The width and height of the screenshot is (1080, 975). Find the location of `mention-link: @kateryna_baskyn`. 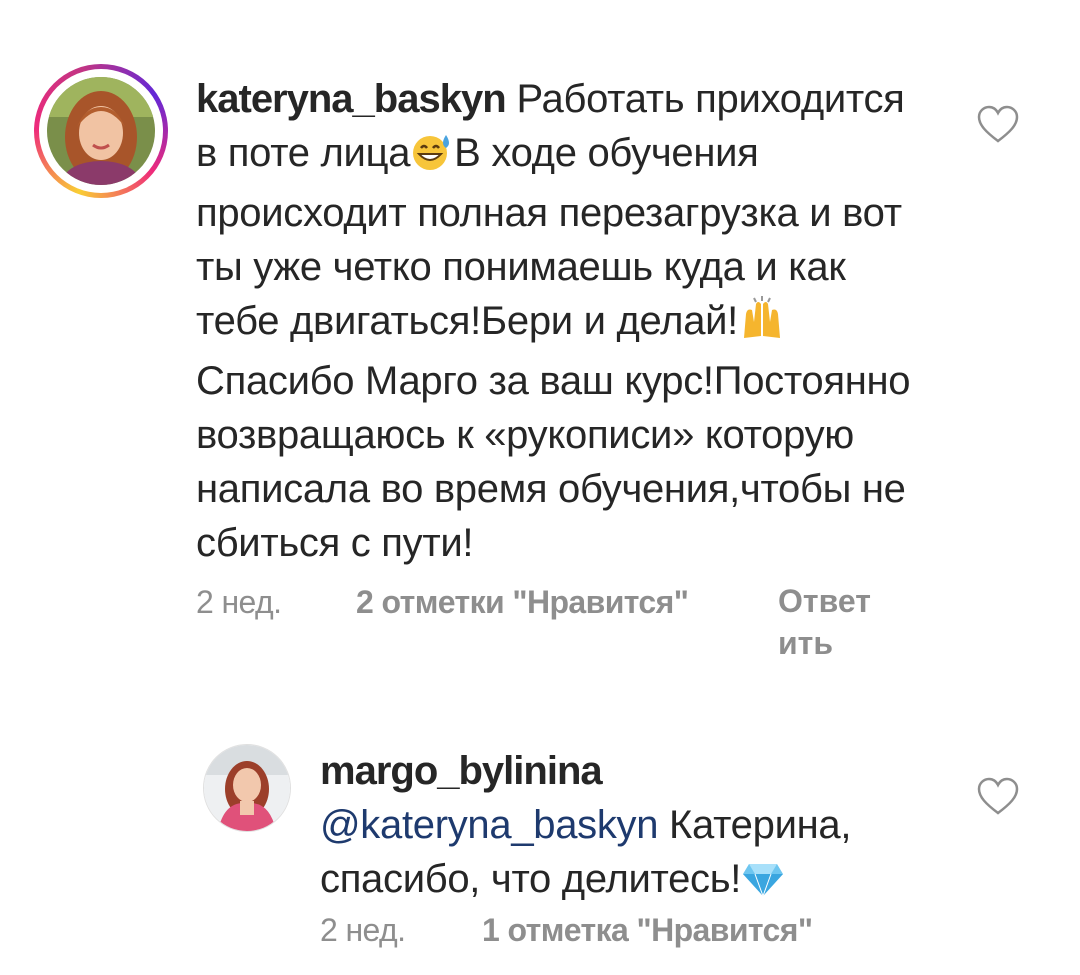

mention-link: @kateryna_baskyn is located at coordinates (489, 825).